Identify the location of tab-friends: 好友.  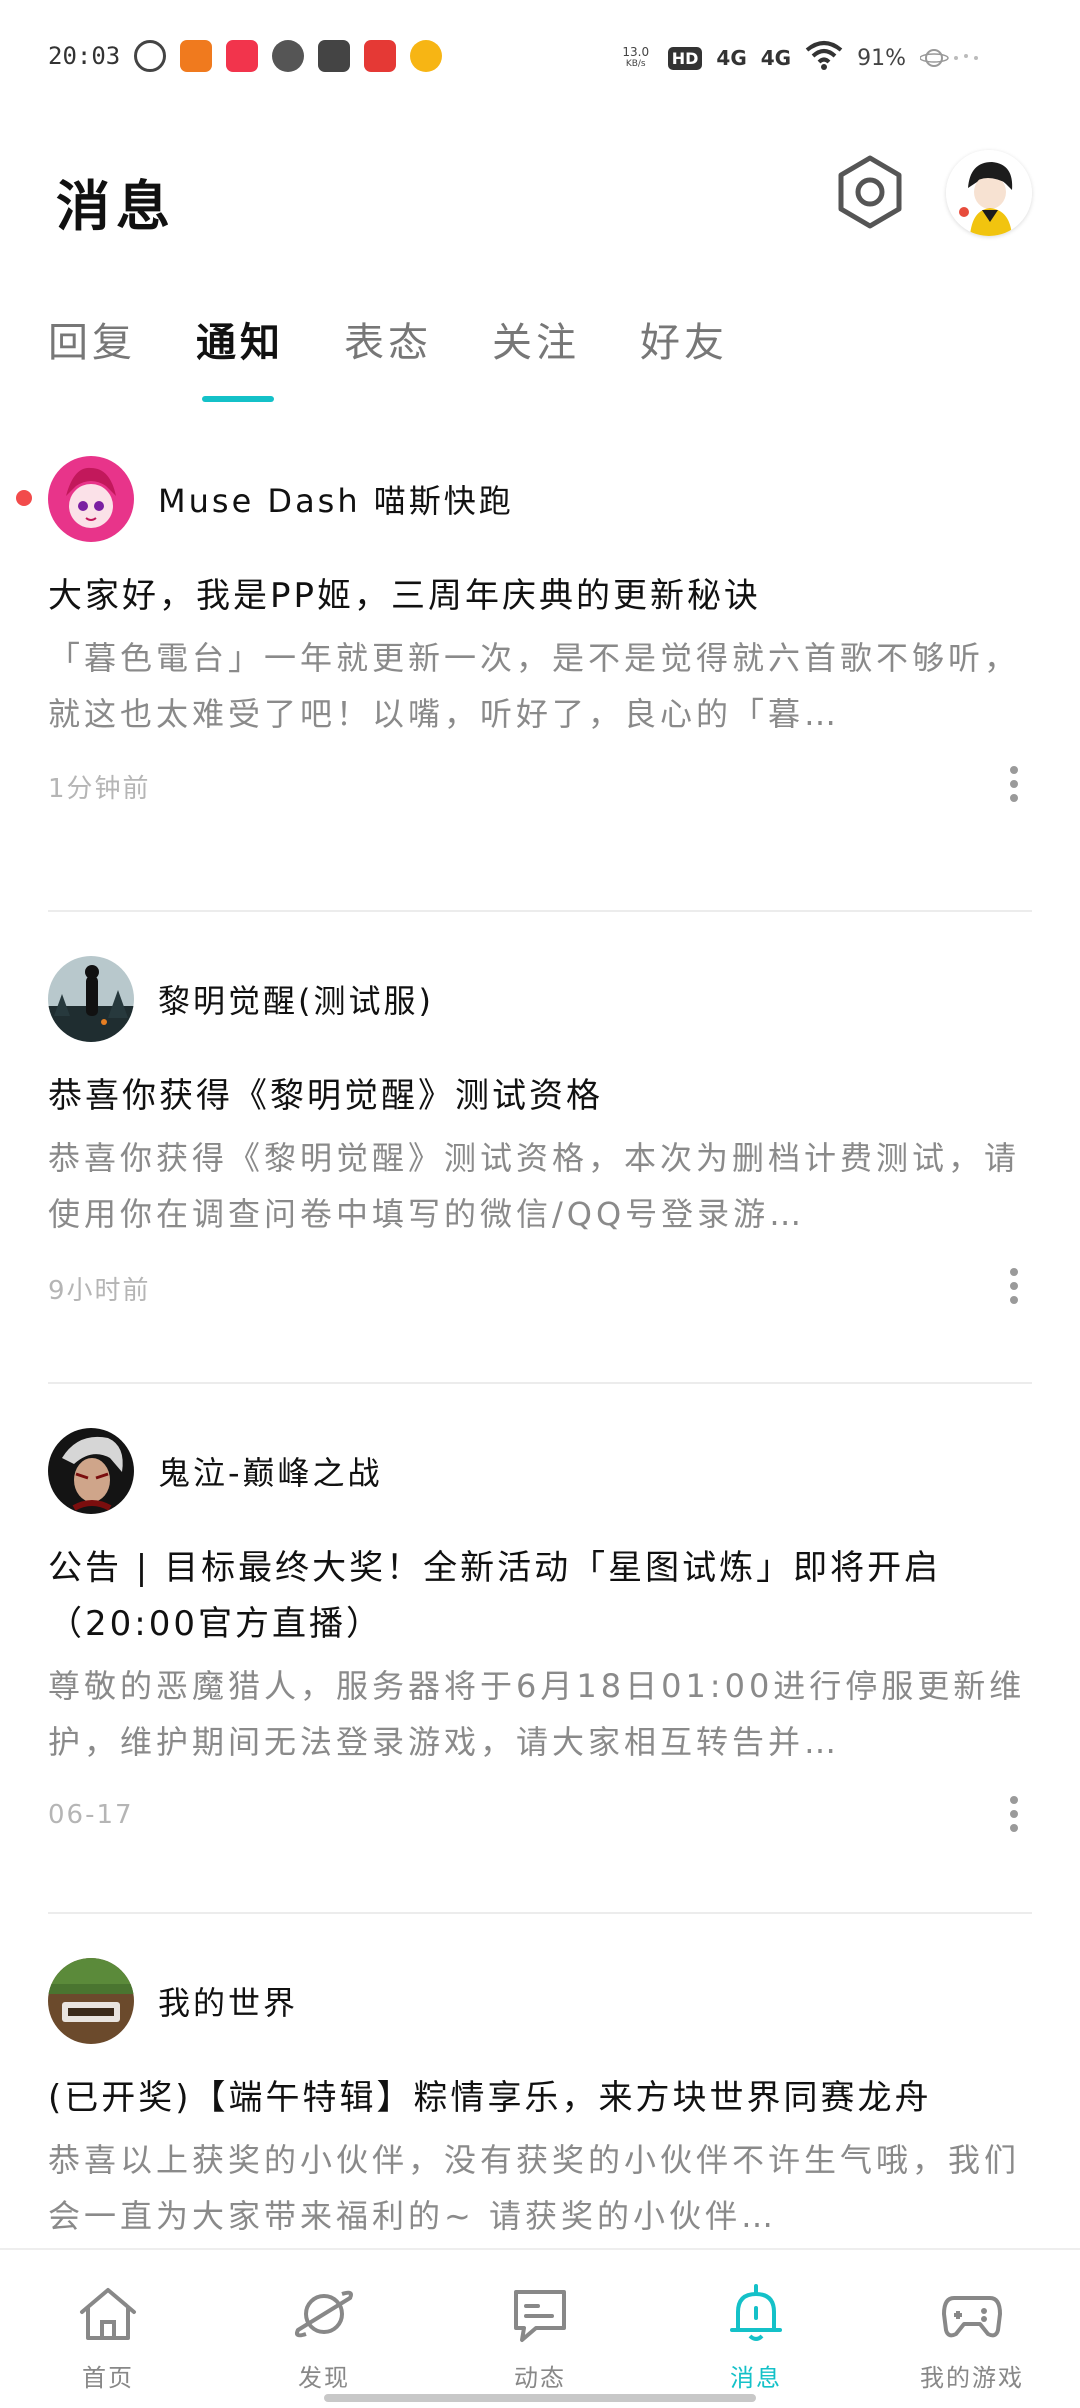
(684, 360).